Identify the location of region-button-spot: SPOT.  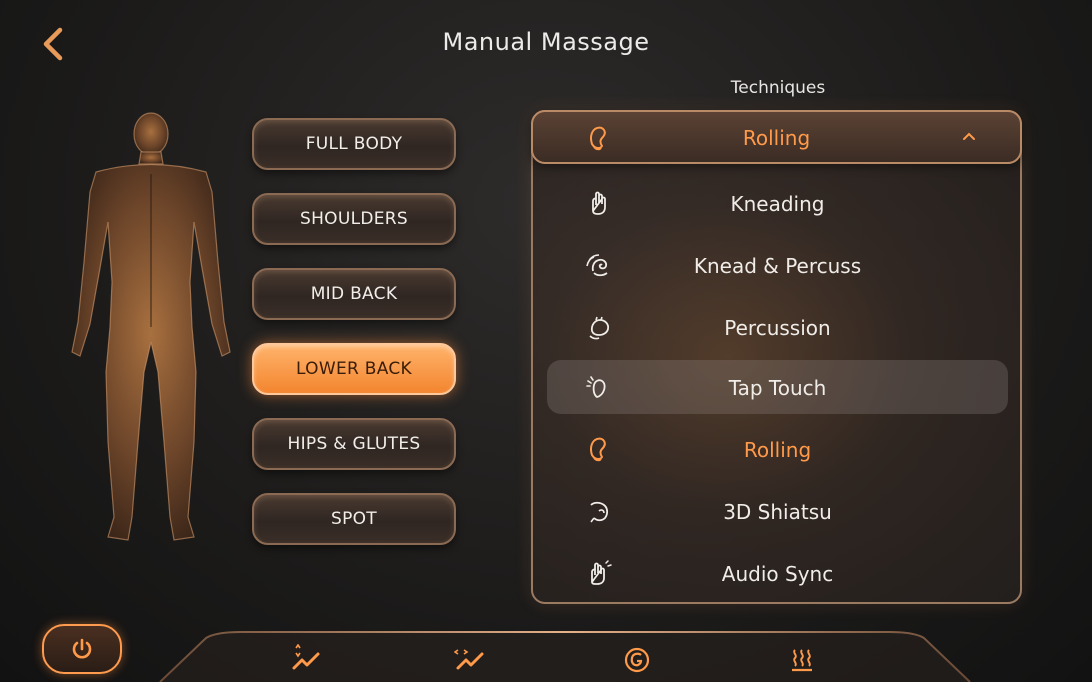
(354, 519).